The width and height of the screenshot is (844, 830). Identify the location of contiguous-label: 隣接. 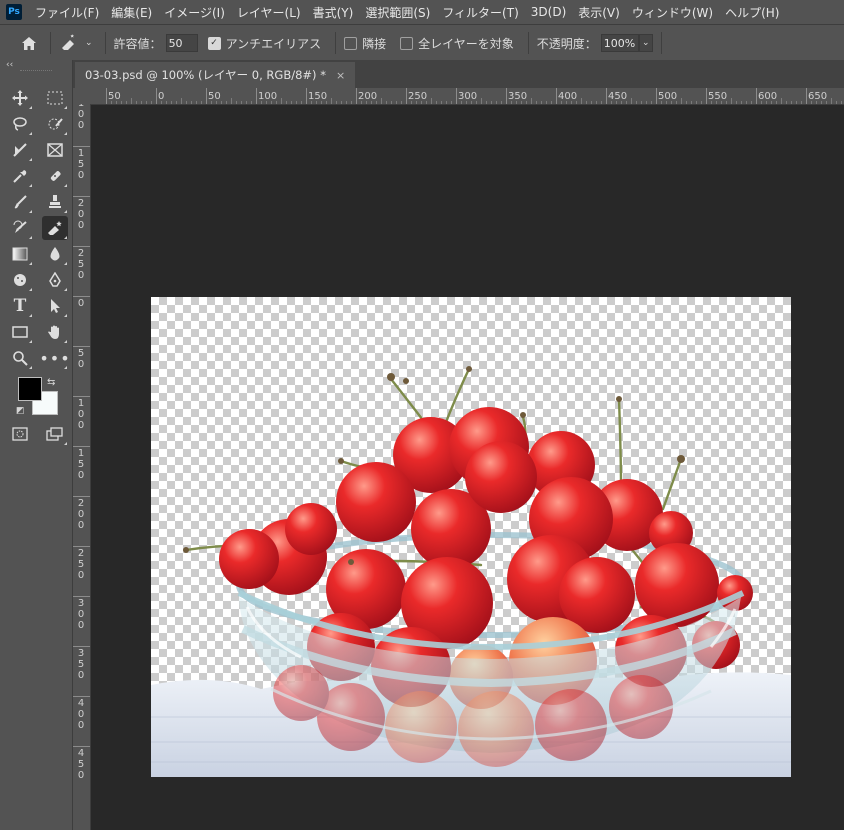
(374, 43).